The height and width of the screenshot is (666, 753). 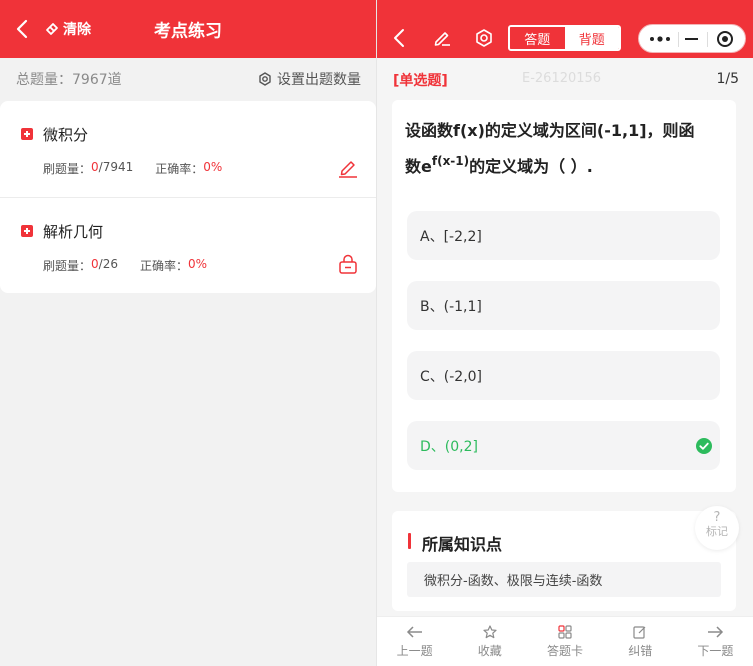 I want to click on report-error-button: 纠错, so click(x=640, y=641).